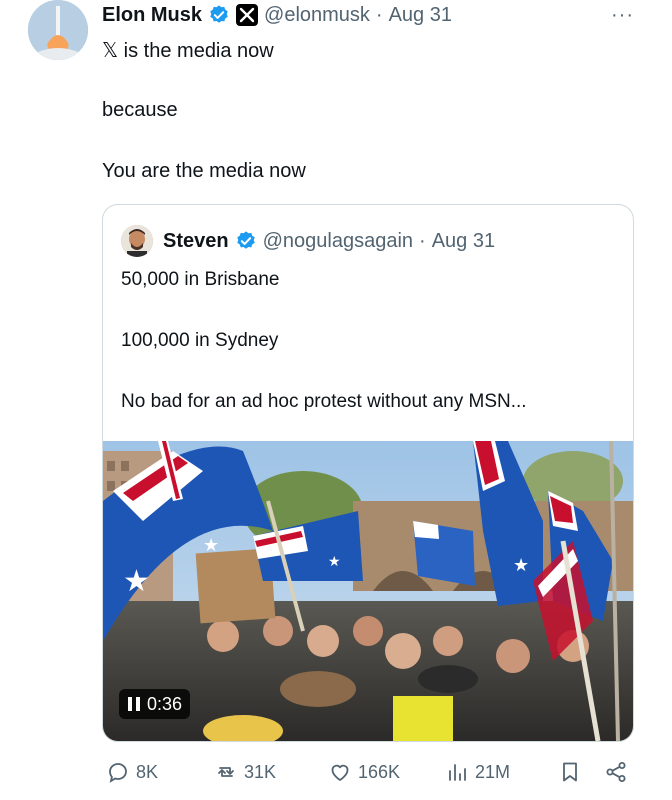  What do you see at coordinates (200, 340) in the screenshot?
I see `quoted-text-line-2: 100,000 in Sydney` at bounding box center [200, 340].